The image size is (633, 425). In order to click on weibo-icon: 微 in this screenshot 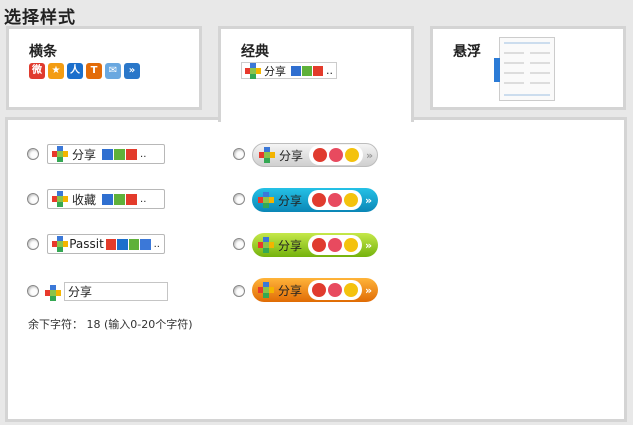, I will do `click(37, 71)`.